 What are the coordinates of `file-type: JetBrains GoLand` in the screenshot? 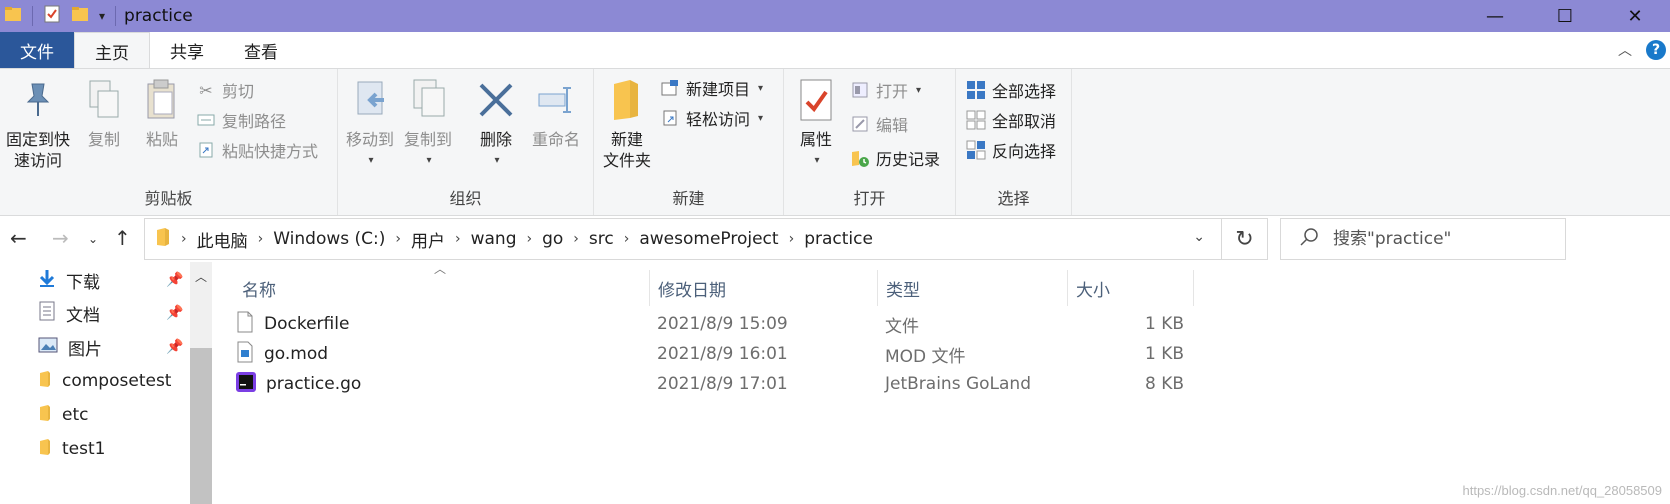 It's located at (958, 384).